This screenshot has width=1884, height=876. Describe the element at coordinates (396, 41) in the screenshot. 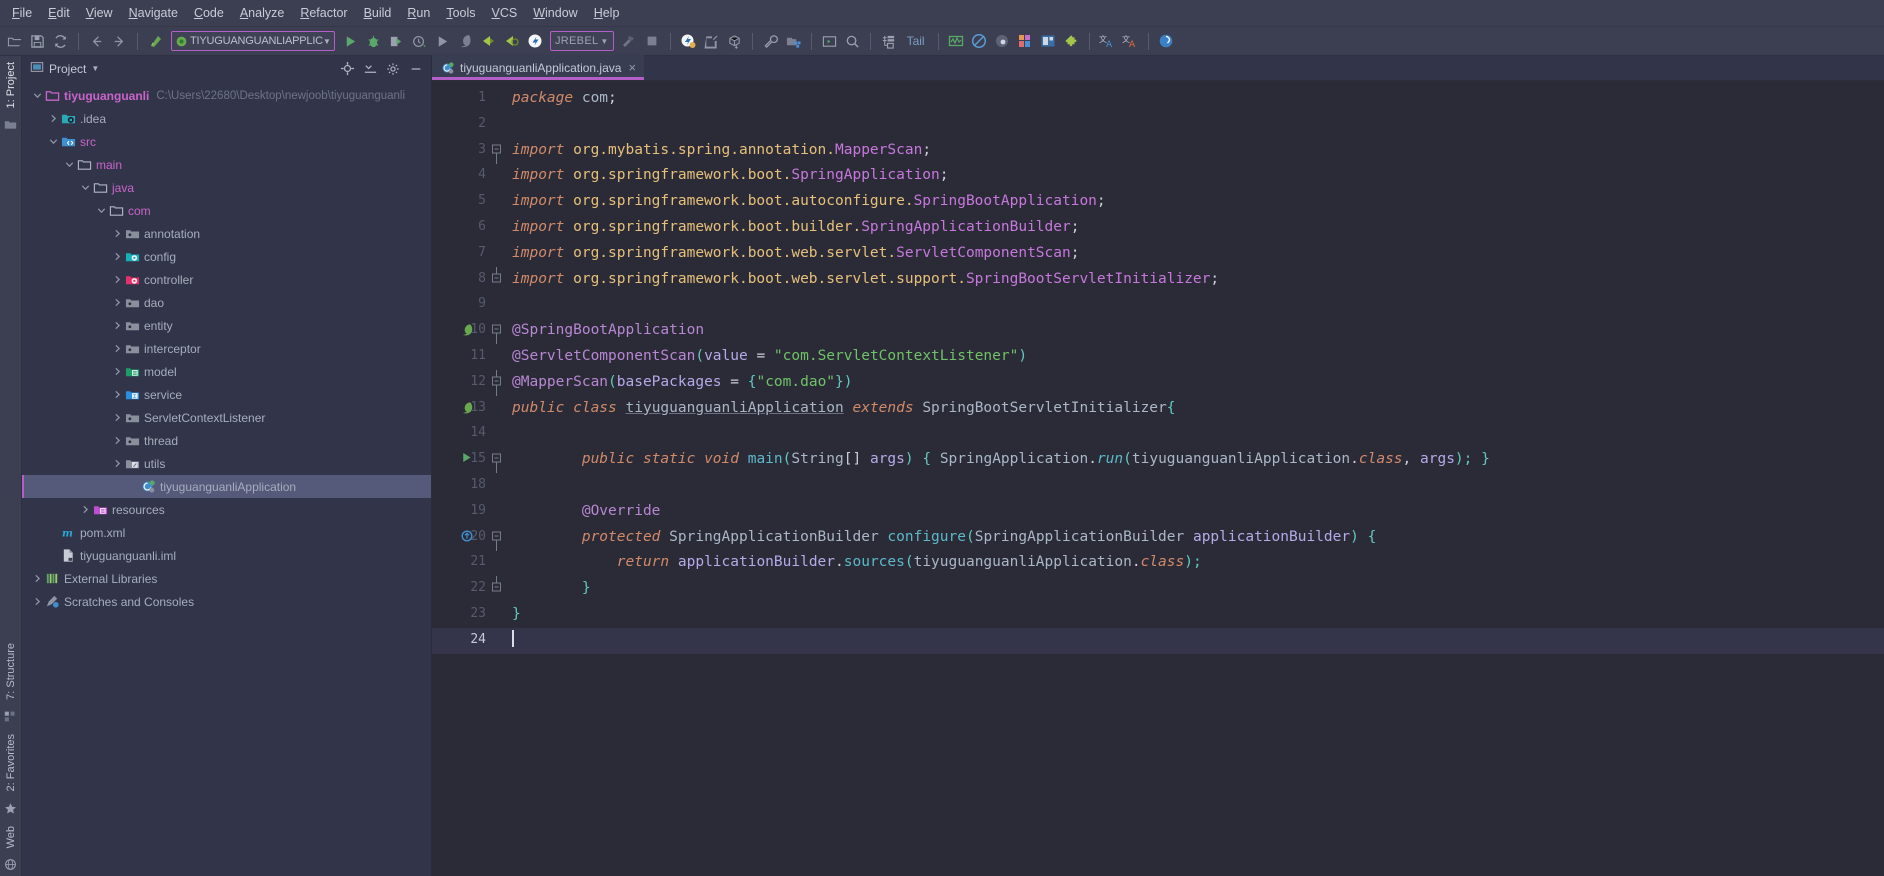

I see `run-with-coverage-icon` at that location.